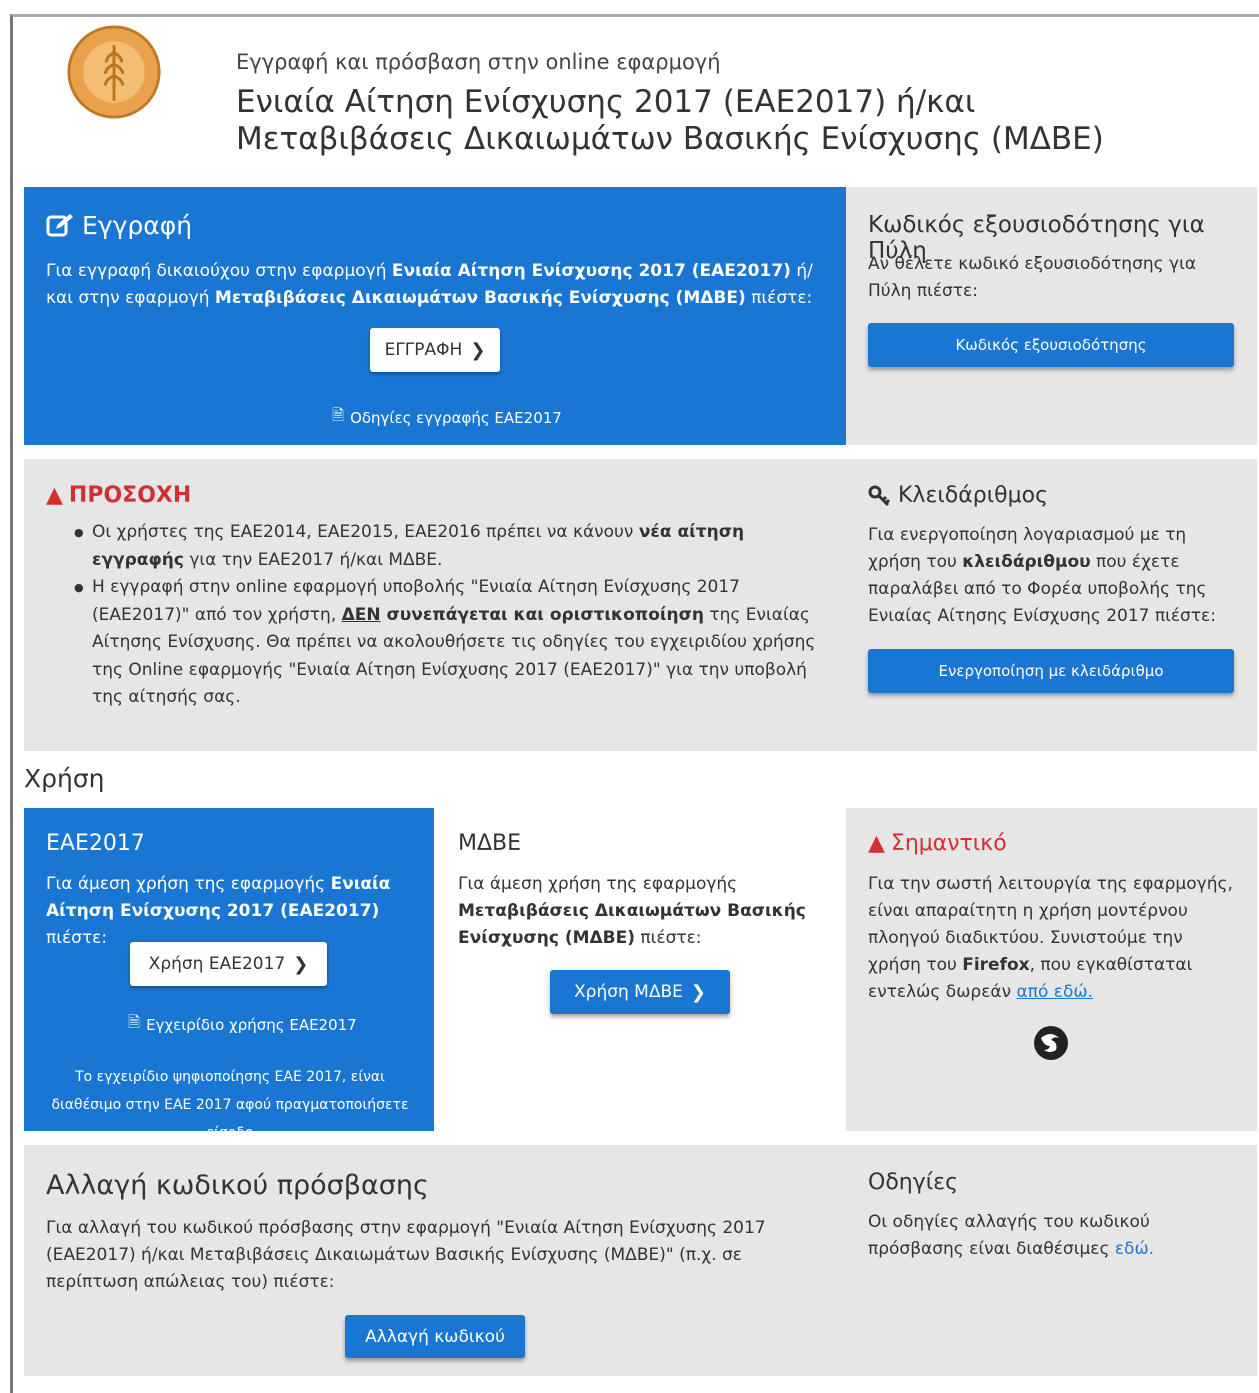 The width and height of the screenshot is (1259, 1393). What do you see at coordinates (228, 964) in the screenshot?
I see `use-eae-button: Χρήση ΕΑΕ2017 ❯` at bounding box center [228, 964].